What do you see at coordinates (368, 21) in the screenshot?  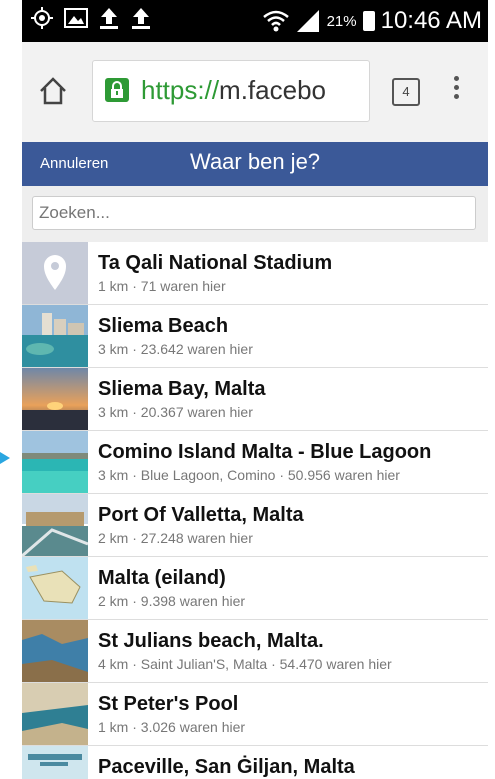 I see `battery-icon` at bounding box center [368, 21].